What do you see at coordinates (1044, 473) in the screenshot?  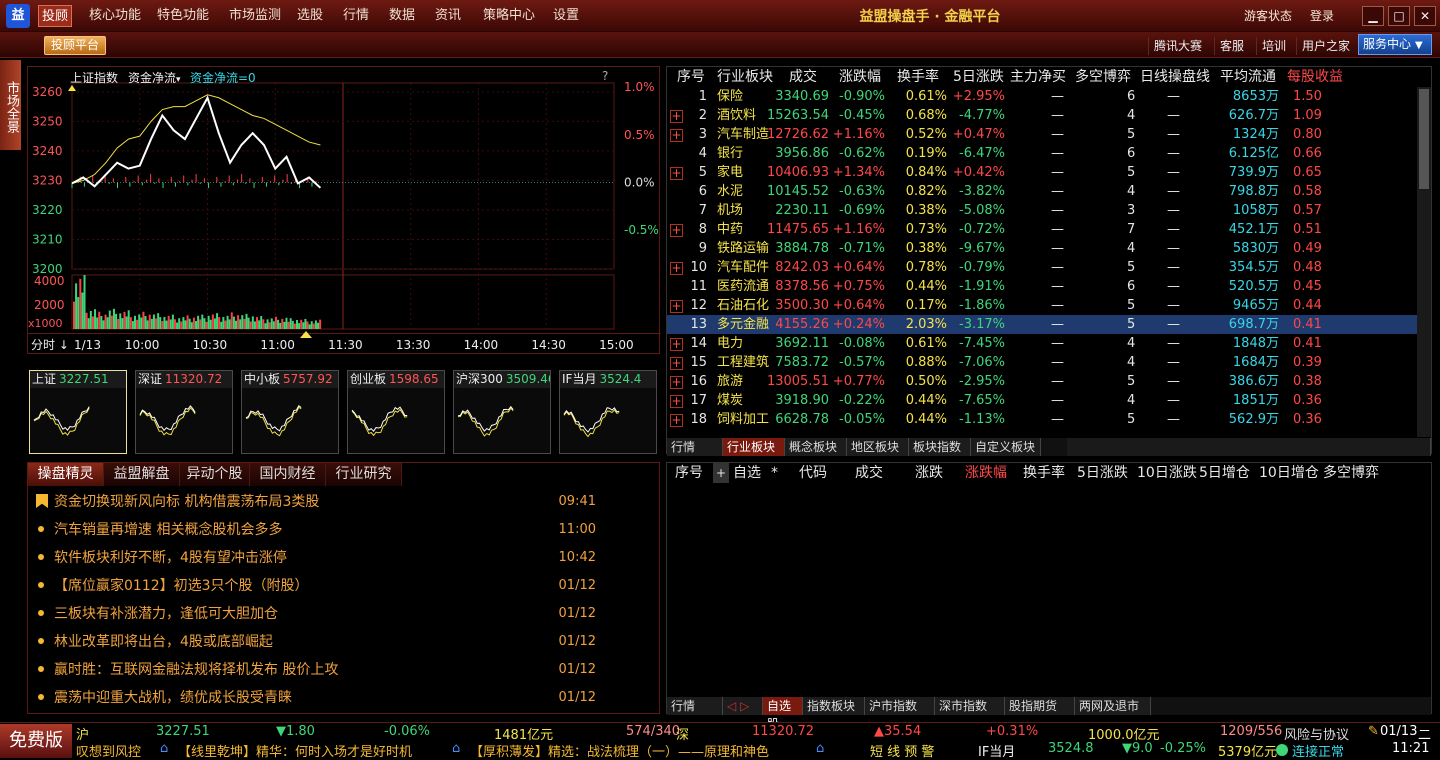 I see `watch-col-header: 换手率` at bounding box center [1044, 473].